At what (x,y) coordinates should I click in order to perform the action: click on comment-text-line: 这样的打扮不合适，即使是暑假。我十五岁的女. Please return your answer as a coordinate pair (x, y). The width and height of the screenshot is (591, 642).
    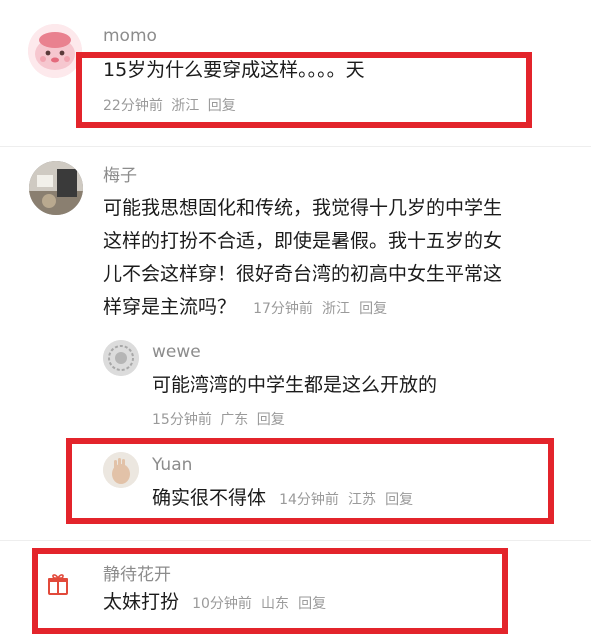
    Looking at the image, I should click on (303, 241).